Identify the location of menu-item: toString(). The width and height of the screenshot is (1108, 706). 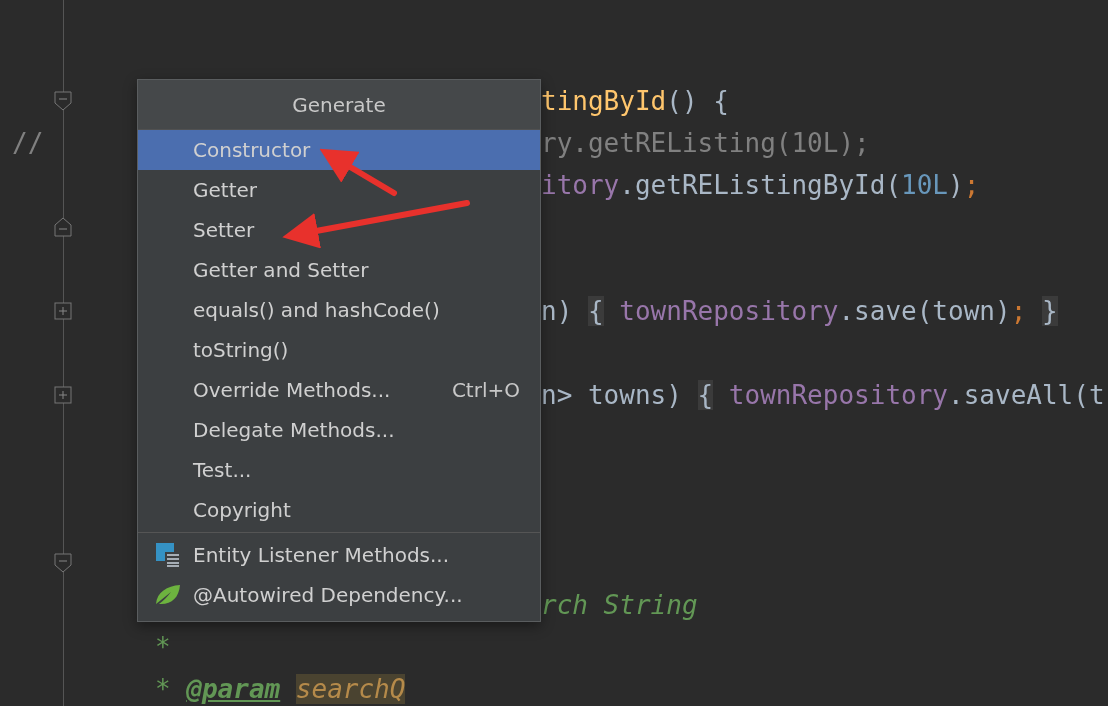
(339, 350).